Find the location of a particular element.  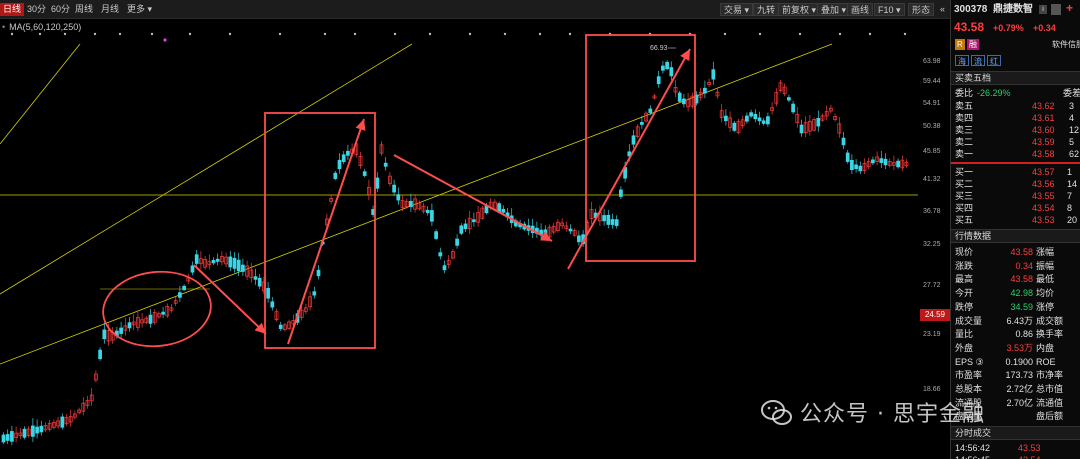

quote-value: 0.34 is located at coordinates (1024, 265).